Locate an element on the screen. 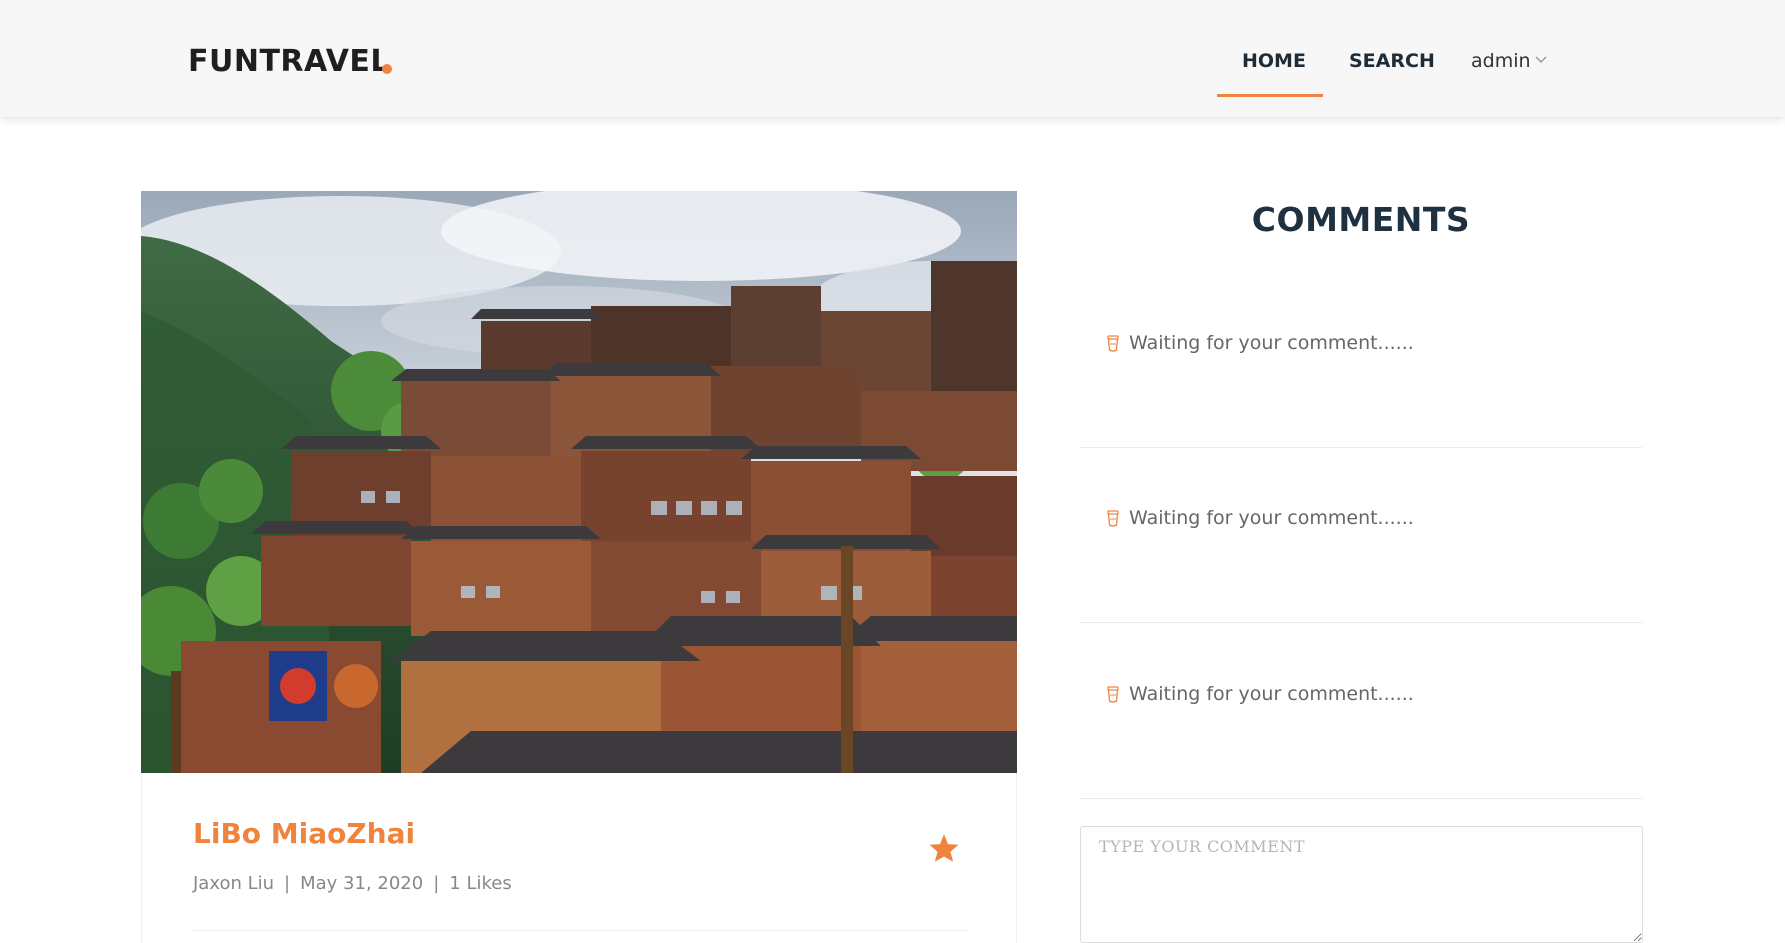  comment-input is located at coordinates (1361, 884).